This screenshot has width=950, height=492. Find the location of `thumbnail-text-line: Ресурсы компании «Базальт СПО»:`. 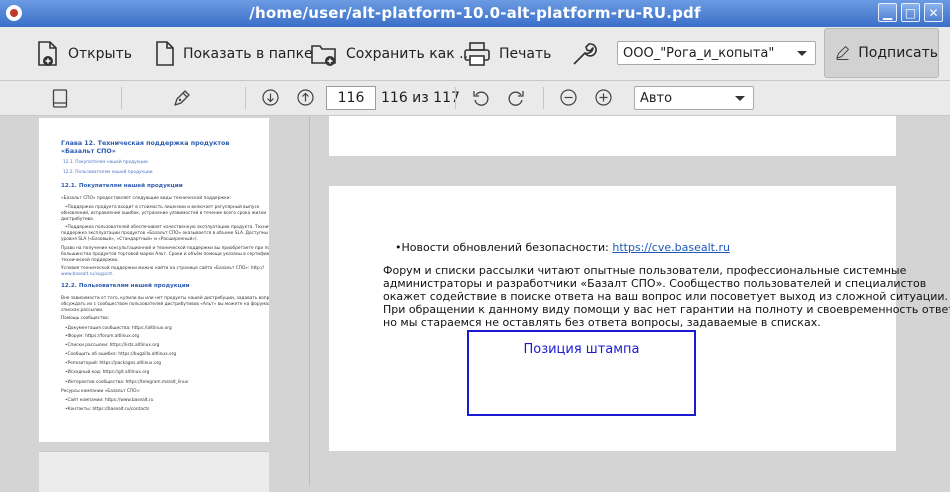

thumbnail-text-line: Ресурсы компании «Базальт СПО»: is located at coordinates (101, 391).